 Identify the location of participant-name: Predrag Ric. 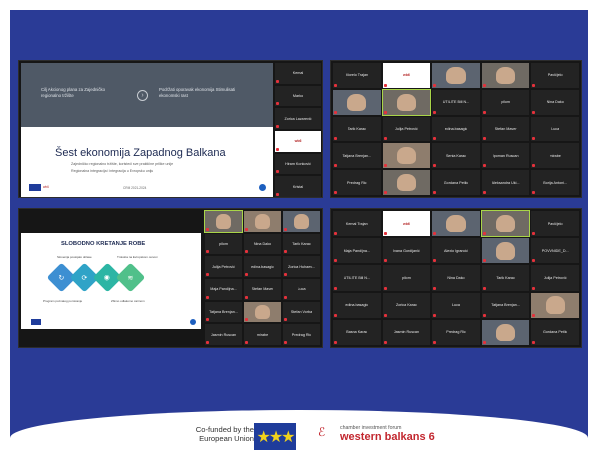
(301, 334).